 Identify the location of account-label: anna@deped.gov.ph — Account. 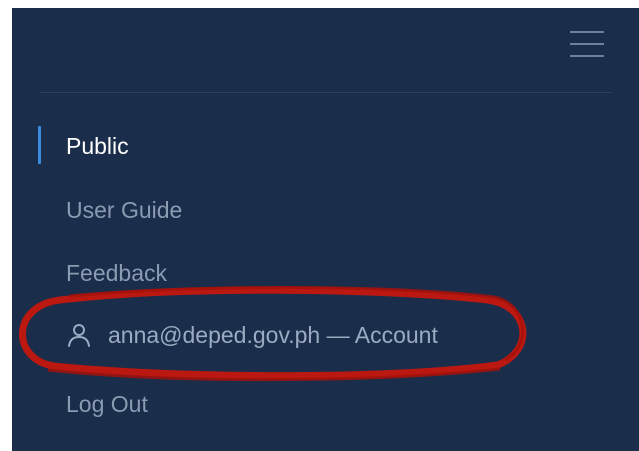
(273, 335).